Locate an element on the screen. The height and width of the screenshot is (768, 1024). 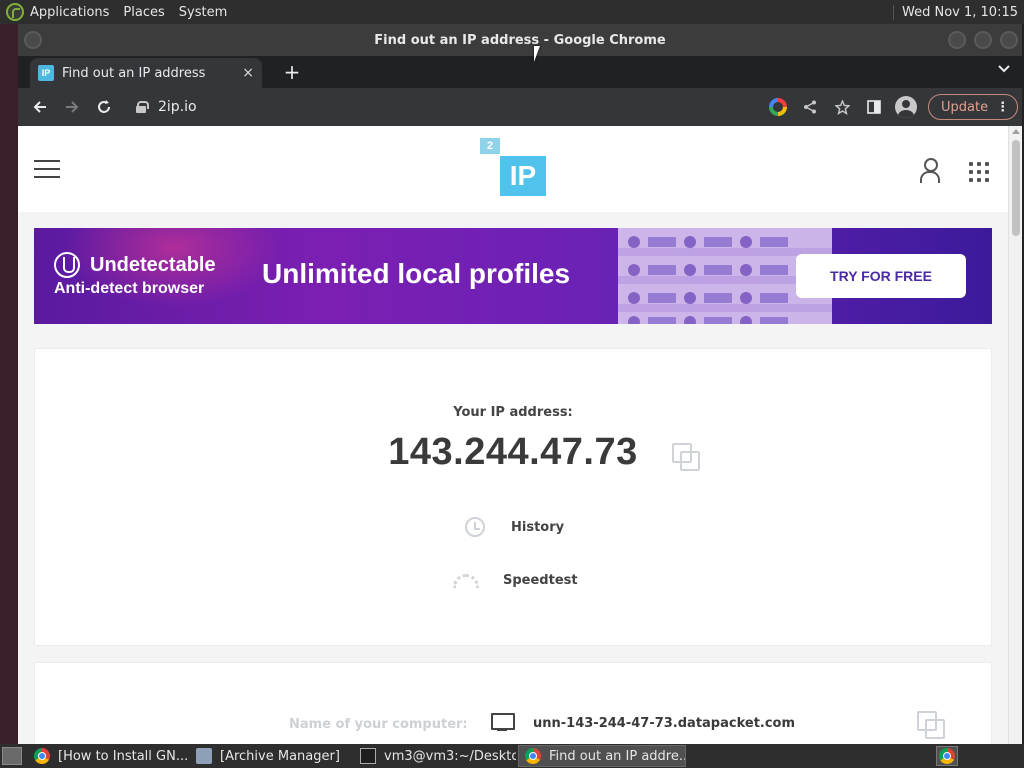
google-lens-button is located at coordinates (778, 107).